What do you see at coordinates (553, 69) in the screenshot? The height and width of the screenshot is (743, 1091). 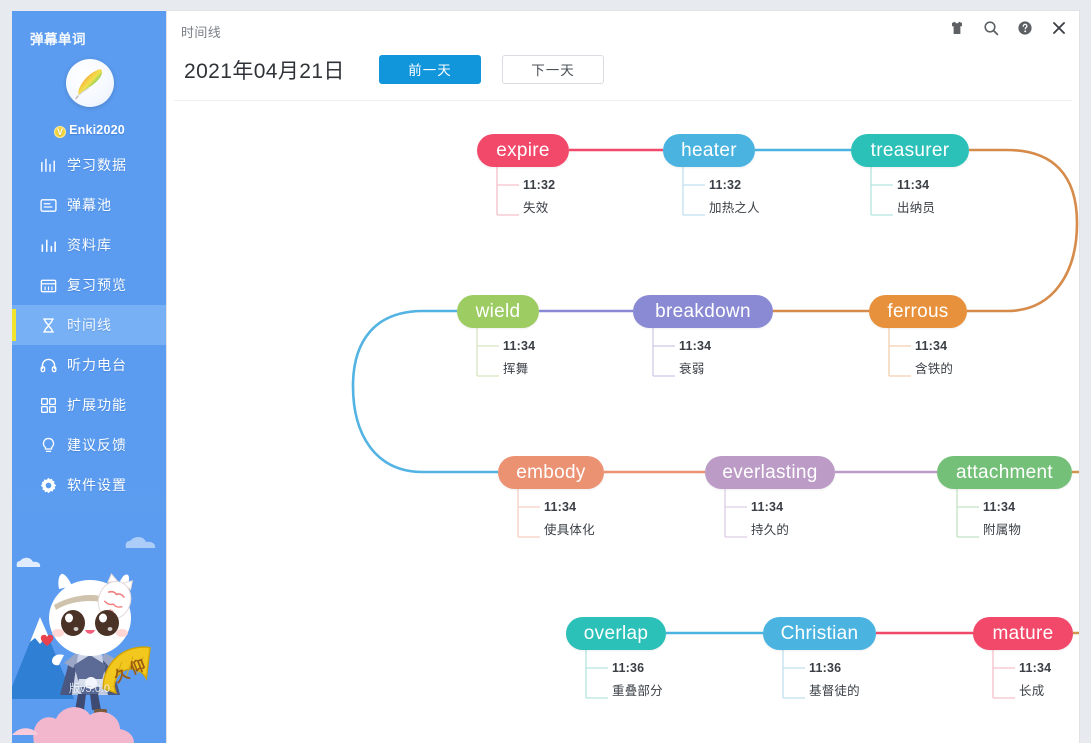 I see `next-day-button: 下一天` at bounding box center [553, 69].